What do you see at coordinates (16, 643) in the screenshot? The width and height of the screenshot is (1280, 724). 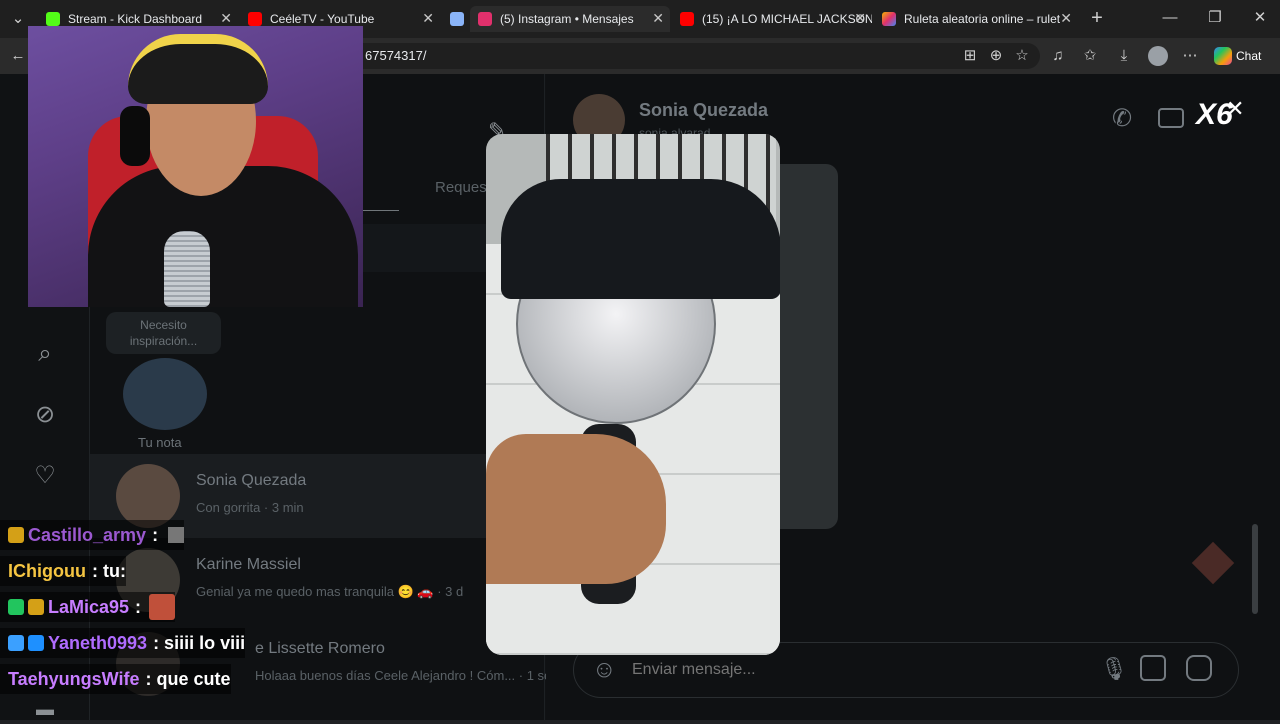 I see `cube-badge-icon` at bounding box center [16, 643].